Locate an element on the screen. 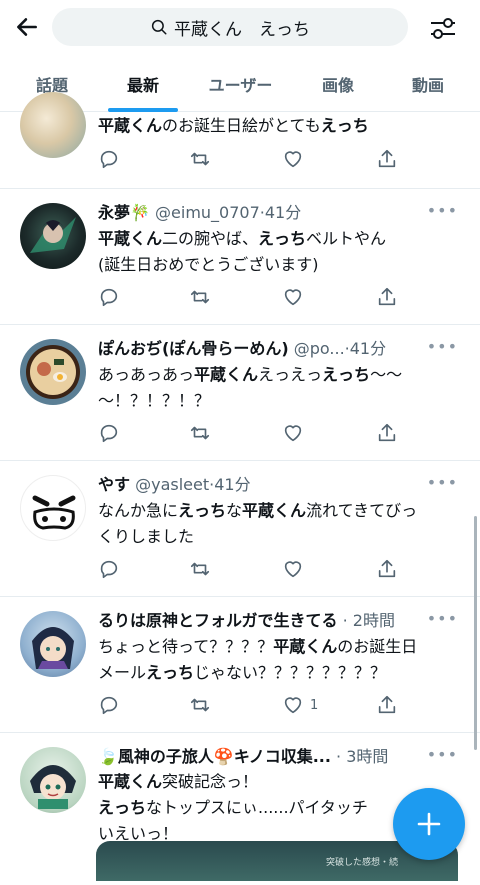 Image resolution: width=480 pixels, height=885 pixels. tweet-text: あっあっあっ平蔵くんえっえっえっち〜〜 〜！？！？！？ is located at coordinates (250, 387).